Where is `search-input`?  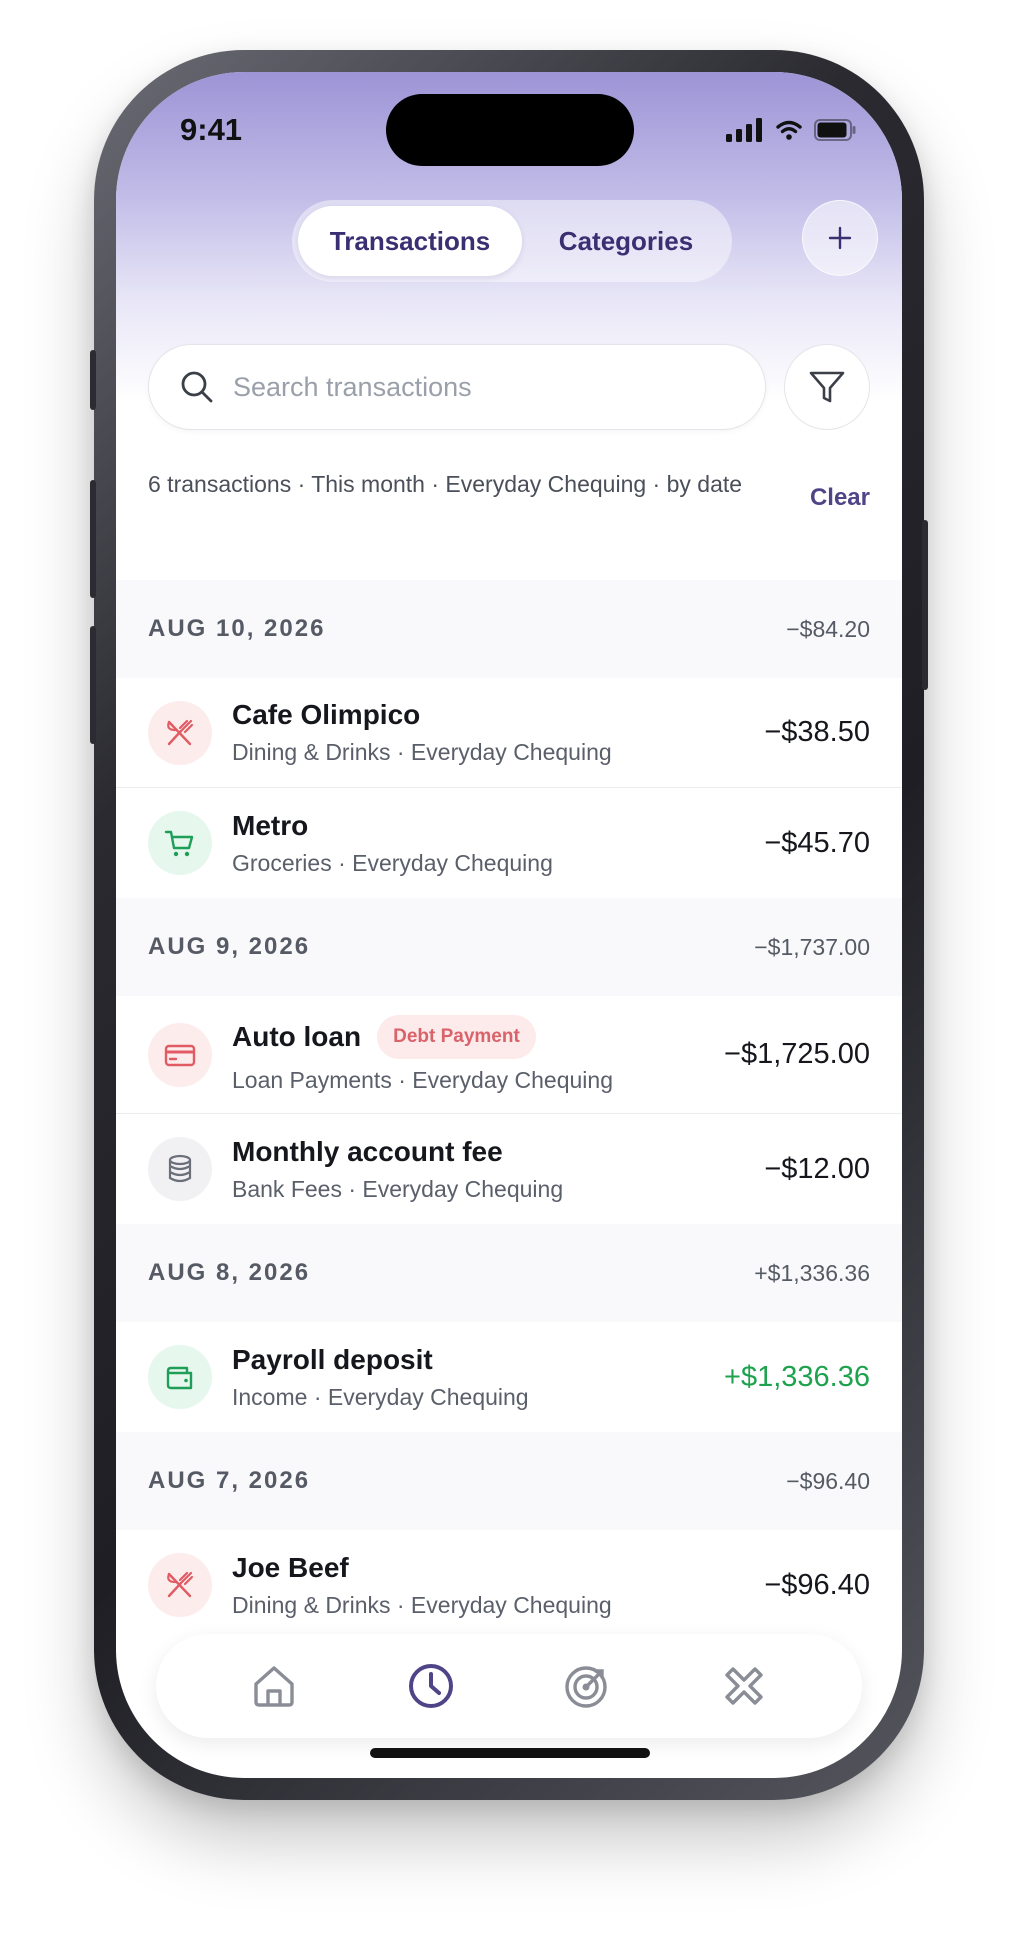 search-input is located at coordinates (473, 387).